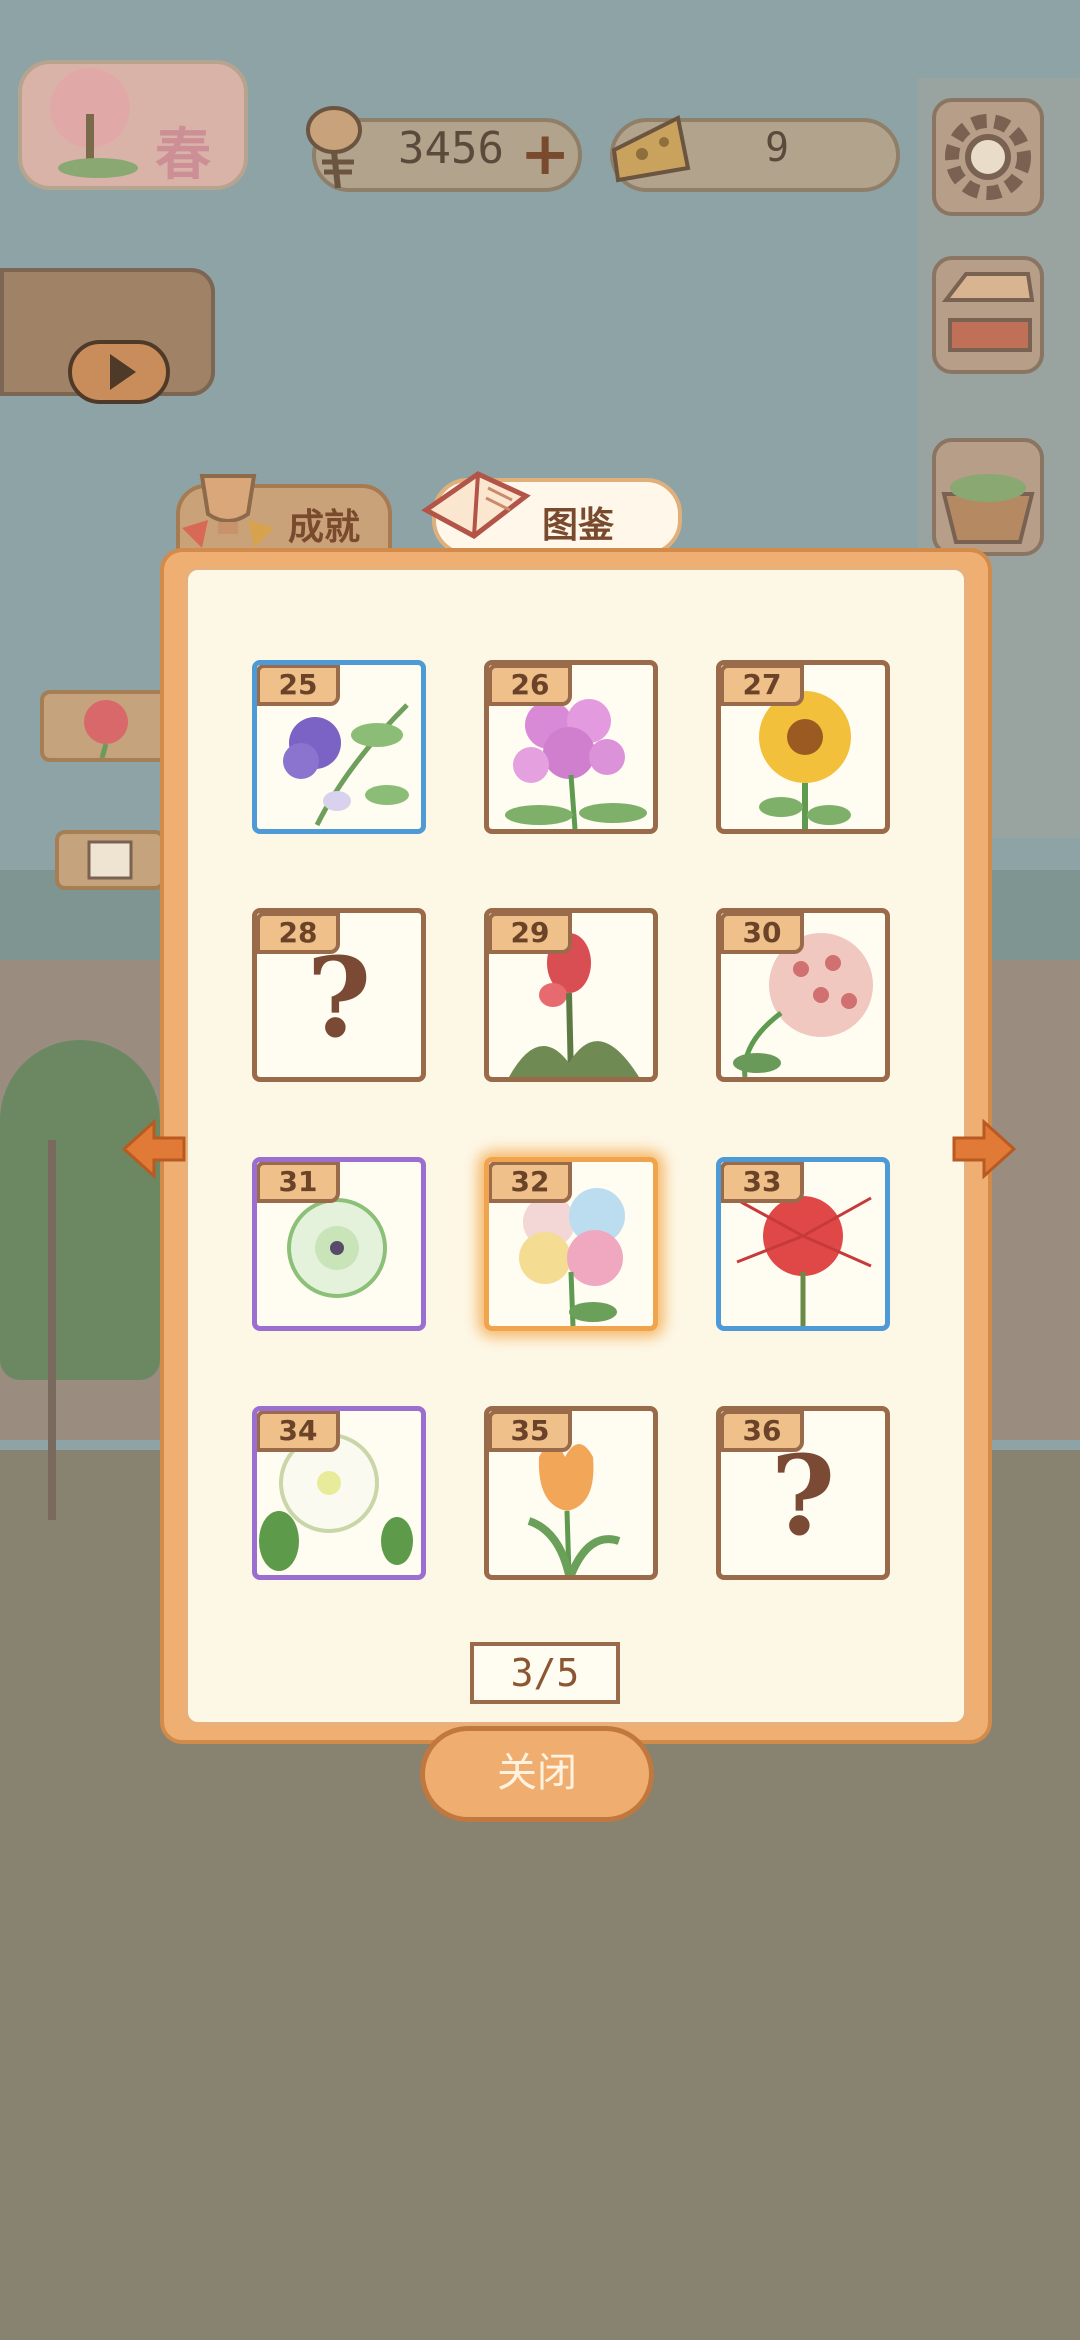 The height and width of the screenshot is (2340, 1080). I want to click on fish-bone-count: 3456, so click(451, 148).